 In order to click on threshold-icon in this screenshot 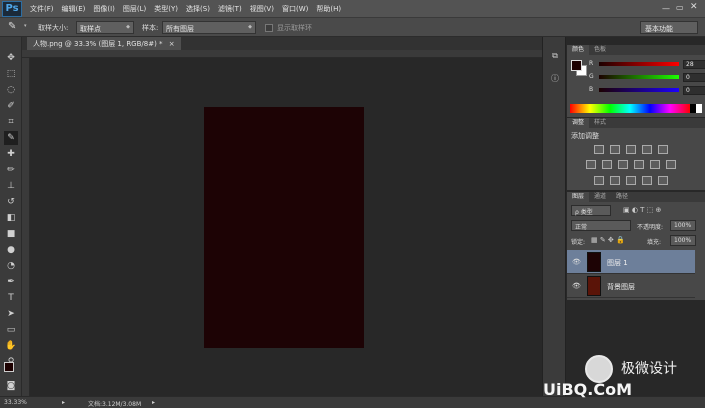, I will do `click(631, 180)`.